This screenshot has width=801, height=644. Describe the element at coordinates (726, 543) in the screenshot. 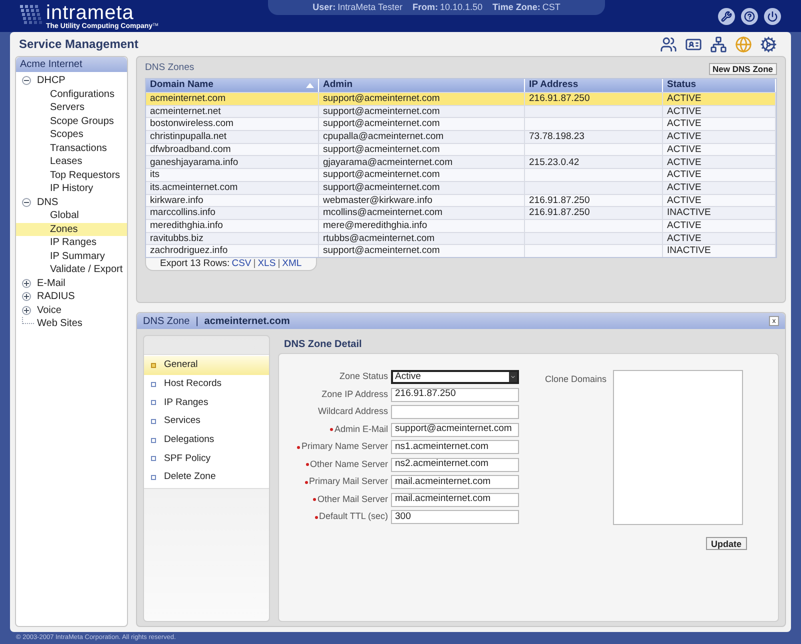

I see `update-button: Update` at that location.